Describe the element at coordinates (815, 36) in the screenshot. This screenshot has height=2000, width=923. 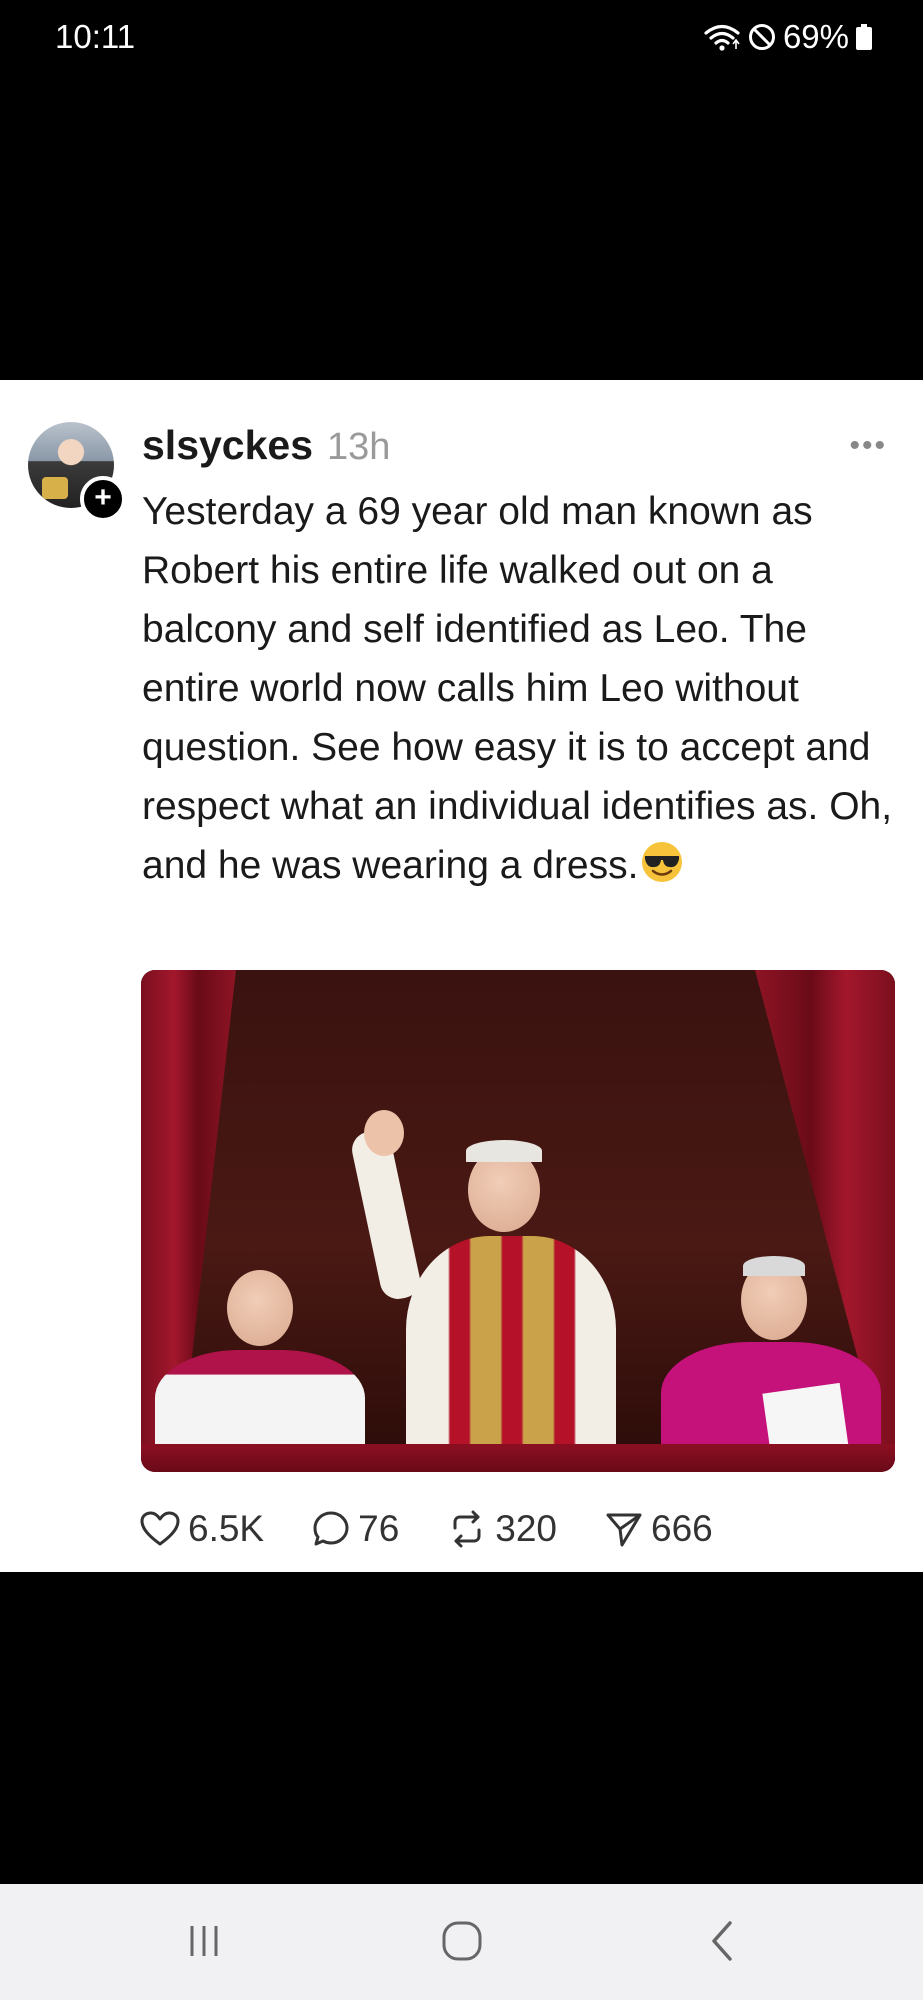
I see `battery-percent: 69%` at that location.